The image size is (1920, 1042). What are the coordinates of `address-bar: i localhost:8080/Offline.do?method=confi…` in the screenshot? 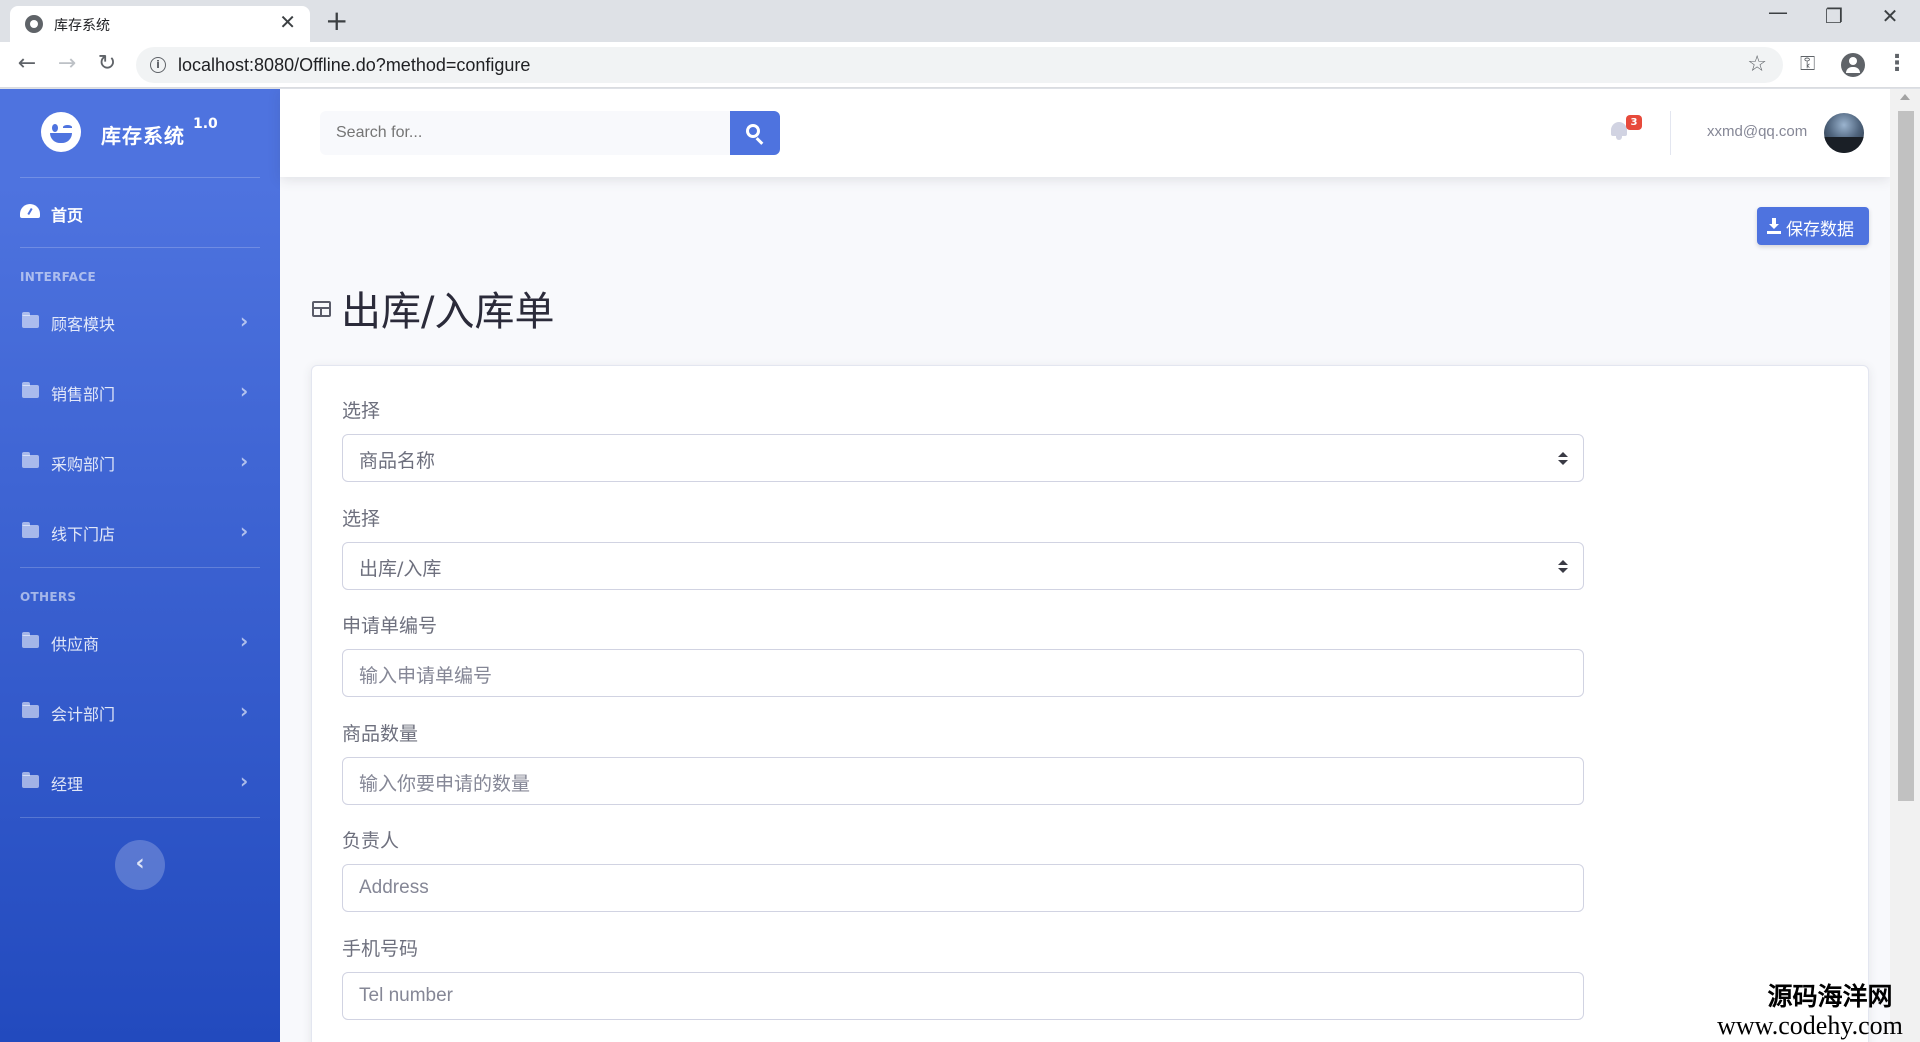 It's located at (959, 65).